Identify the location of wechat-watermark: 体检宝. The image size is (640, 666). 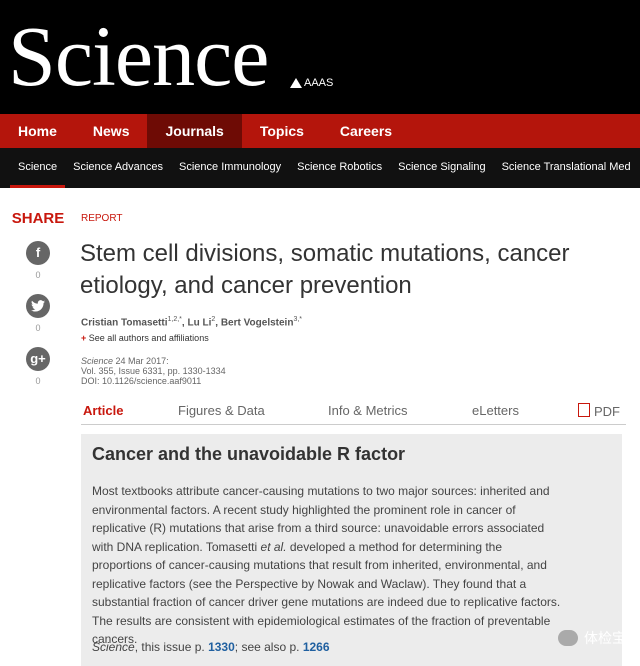
(592, 638).